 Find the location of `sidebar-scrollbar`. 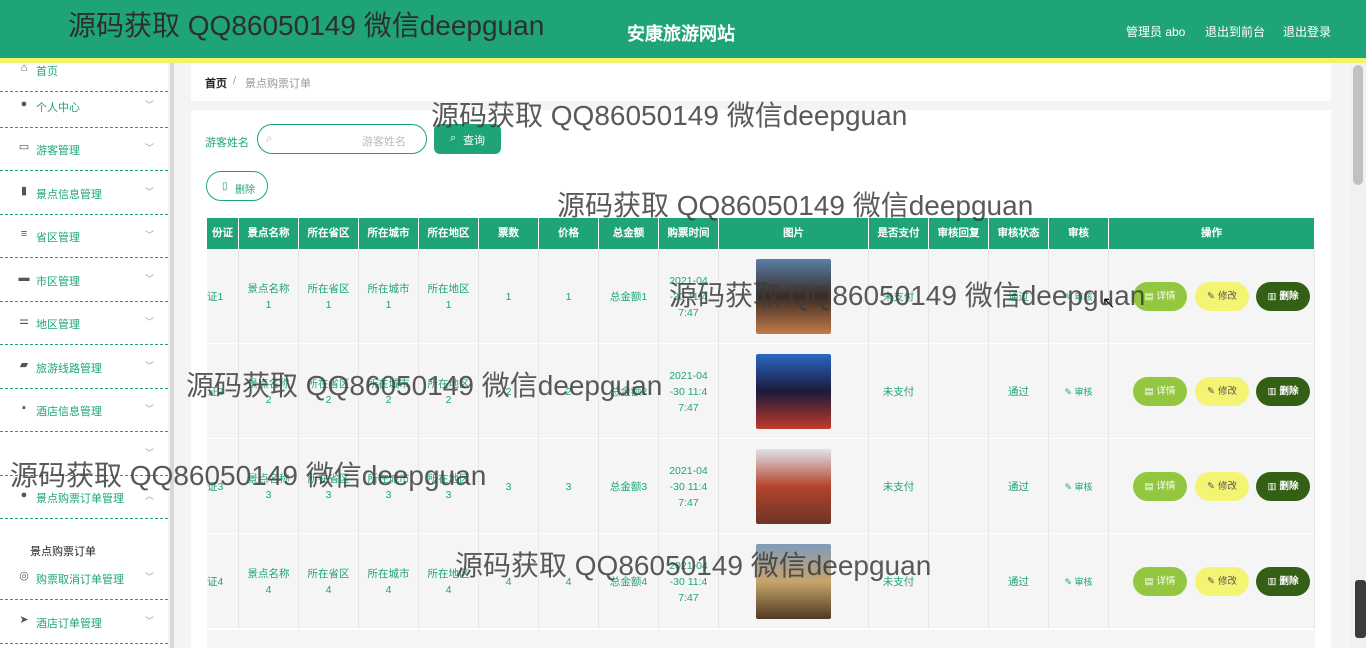

sidebar-scrollbar is located at coordinates (172, 355).